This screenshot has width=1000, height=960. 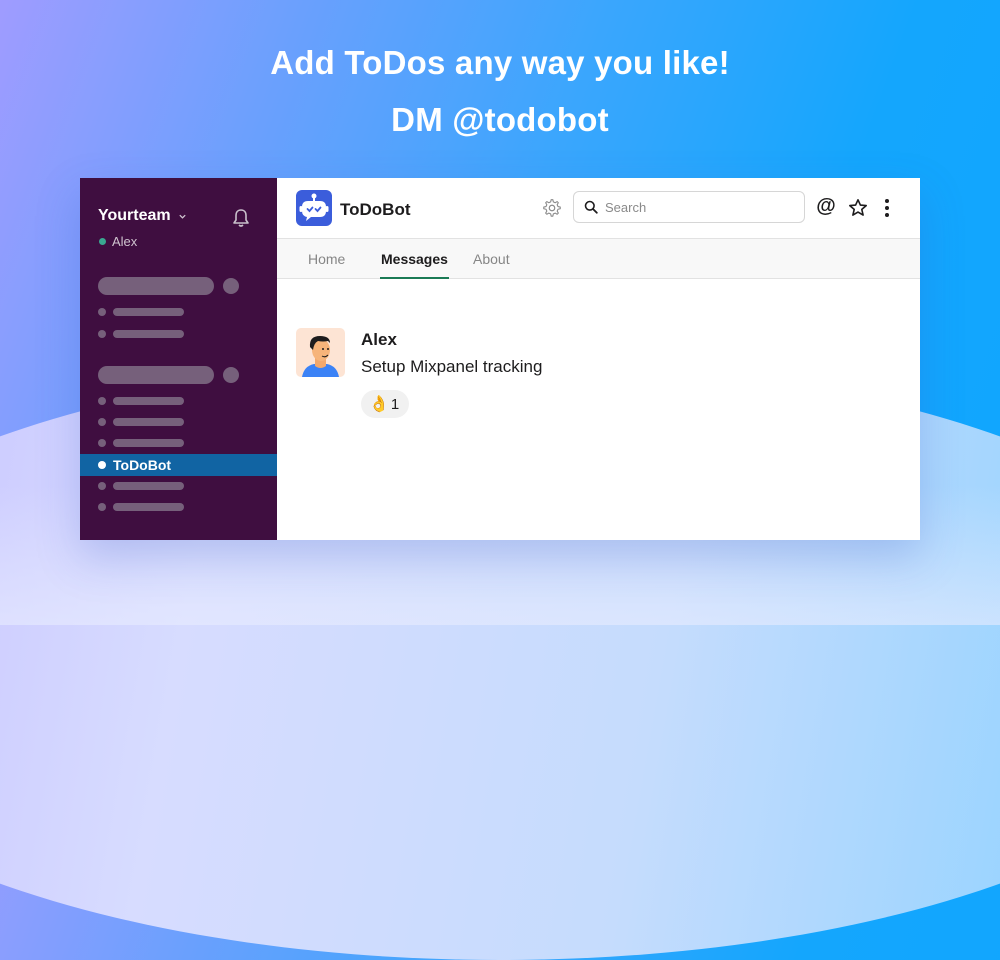 I want to click on sidebar-item-label: ToDoBot, so click(x=142, y=465).